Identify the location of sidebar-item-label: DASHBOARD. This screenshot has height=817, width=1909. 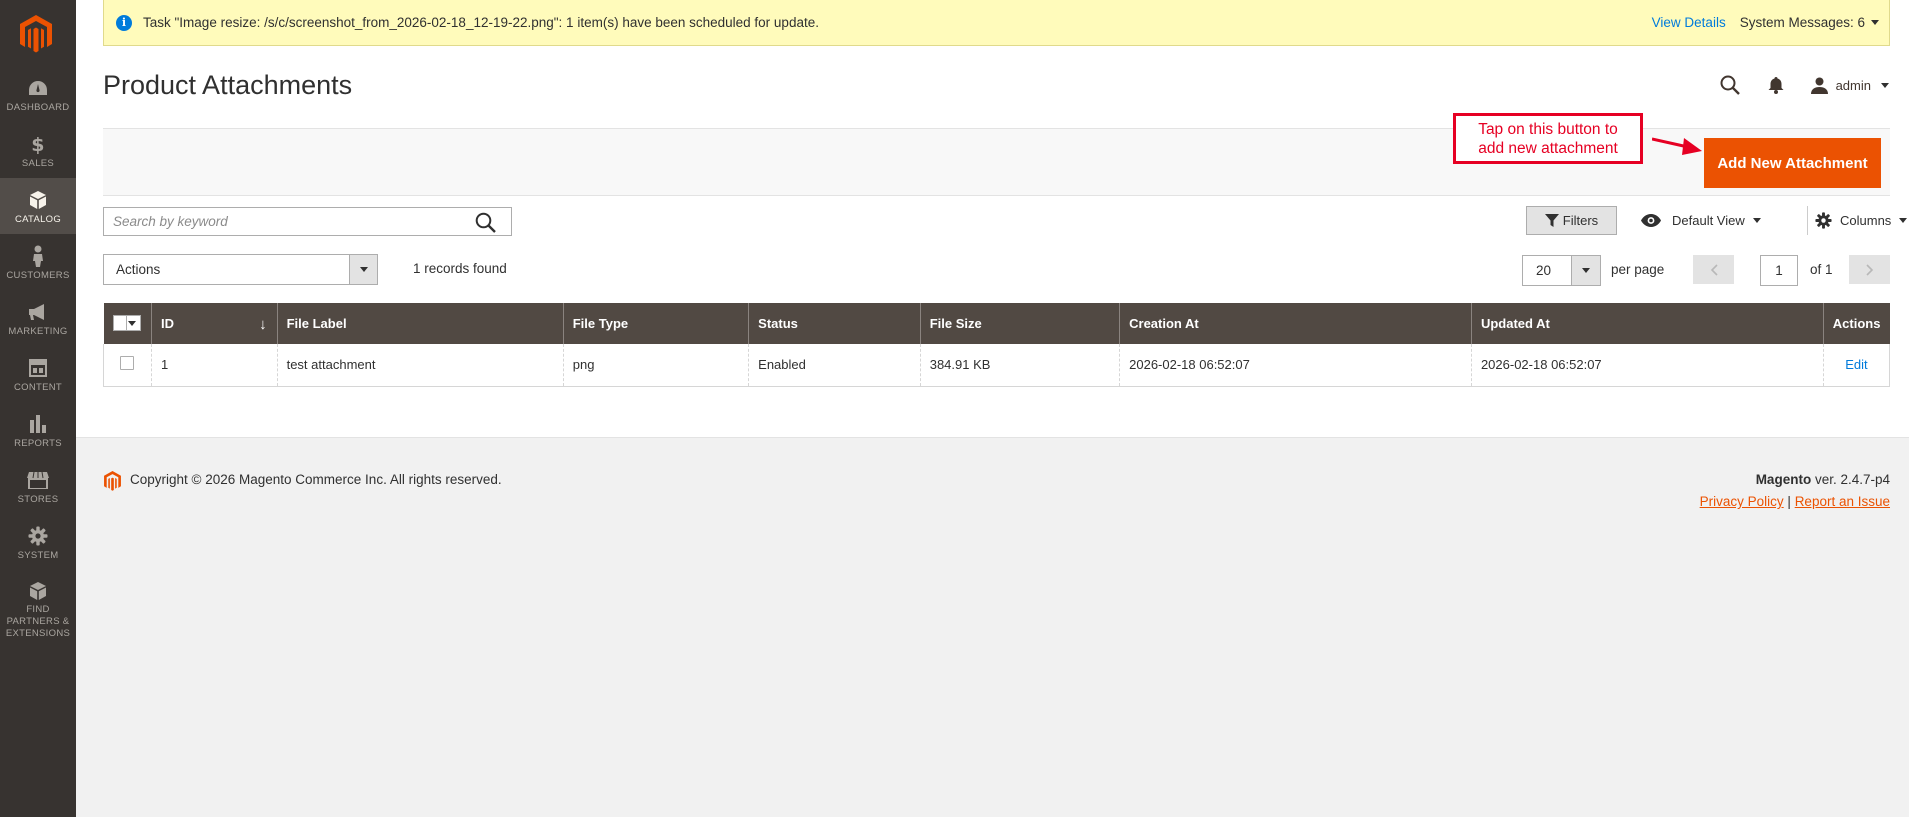
(38, 107).